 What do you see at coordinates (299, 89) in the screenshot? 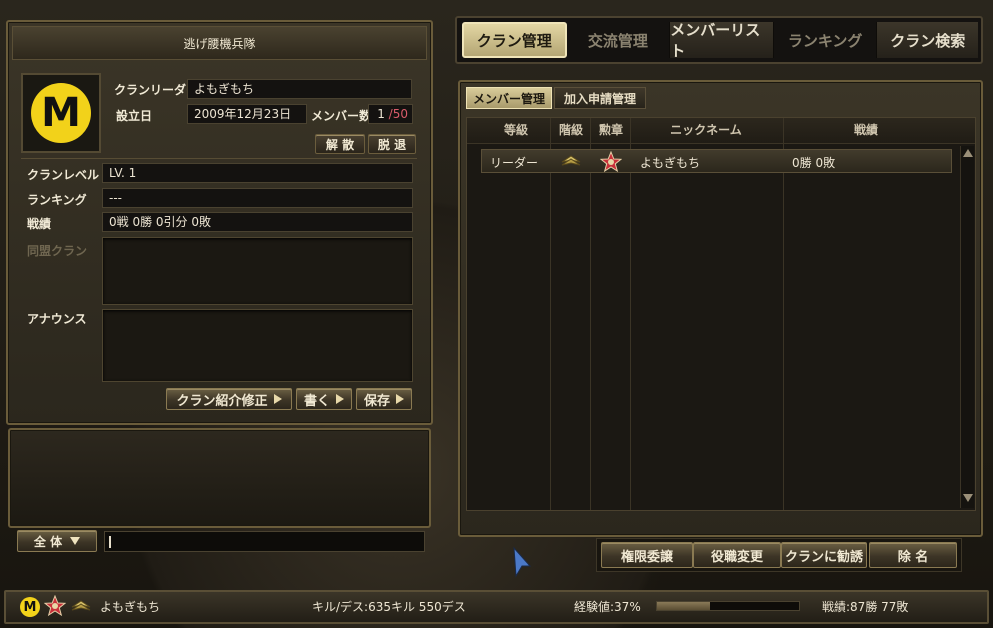
I see `leader-value: よもぎもち` at bounding box center [299, 89].